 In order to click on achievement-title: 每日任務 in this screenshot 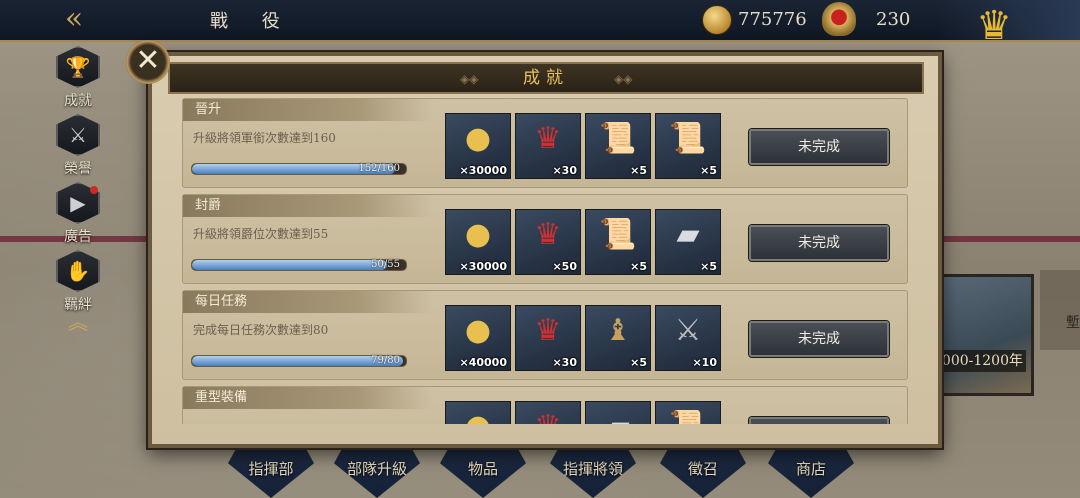, I will do `click(308, 302)`.